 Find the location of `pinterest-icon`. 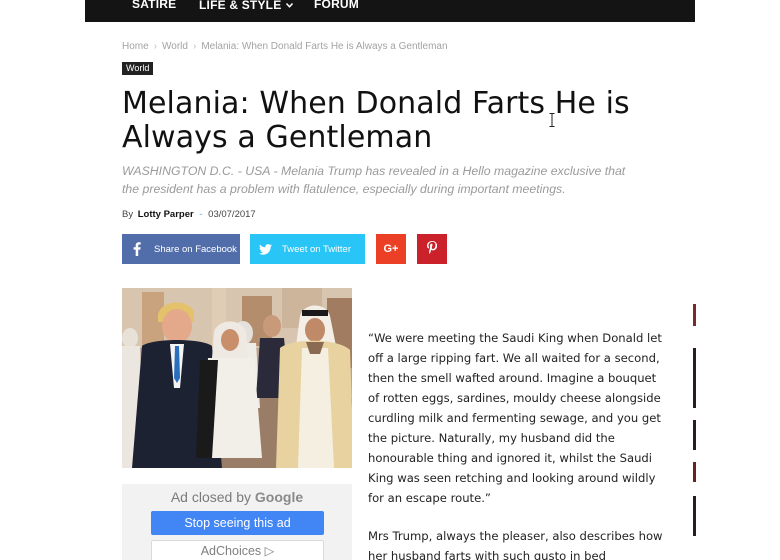

pinterest-icon is located at coordinates (432, 249).